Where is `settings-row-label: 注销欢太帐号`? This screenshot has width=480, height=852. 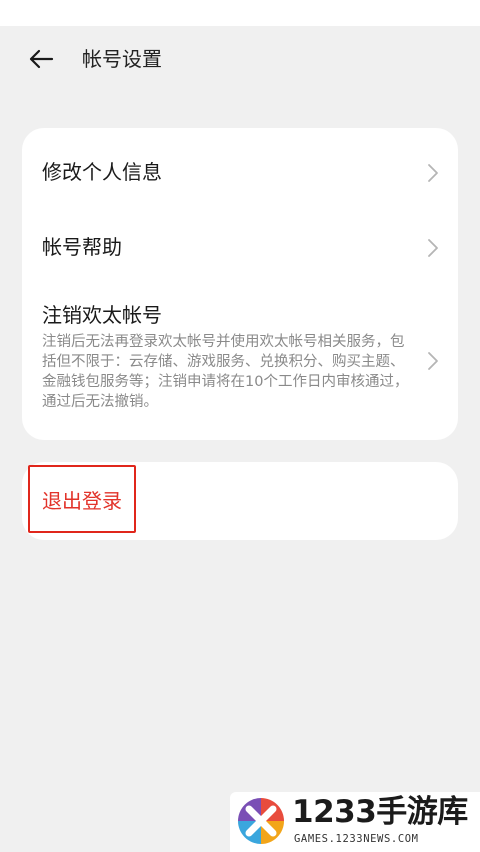 settings-row-label: 注销欢太帐号 is located at coordinates (102, 315).